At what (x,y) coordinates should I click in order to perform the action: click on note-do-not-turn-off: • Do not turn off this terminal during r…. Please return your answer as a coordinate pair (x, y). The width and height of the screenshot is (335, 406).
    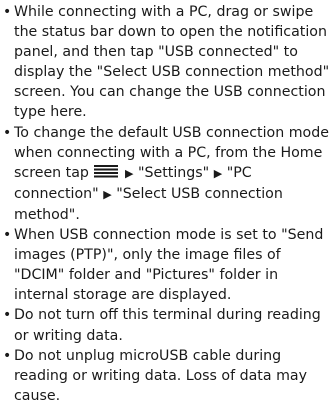
    Looking at the image, I should click on (167, 325).